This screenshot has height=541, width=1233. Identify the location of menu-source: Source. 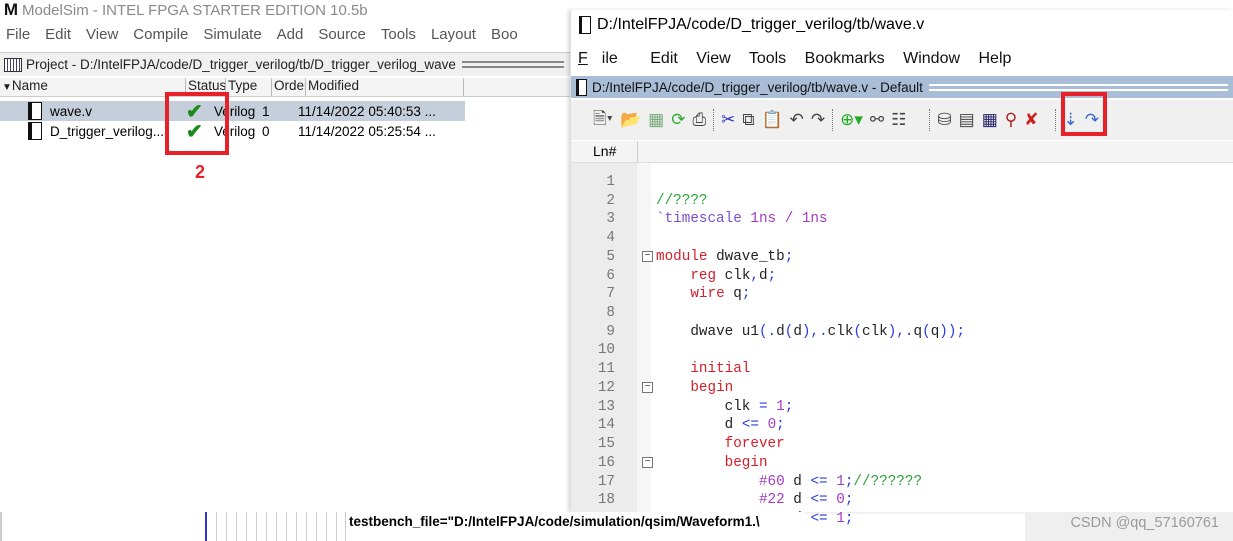
(342, 34).